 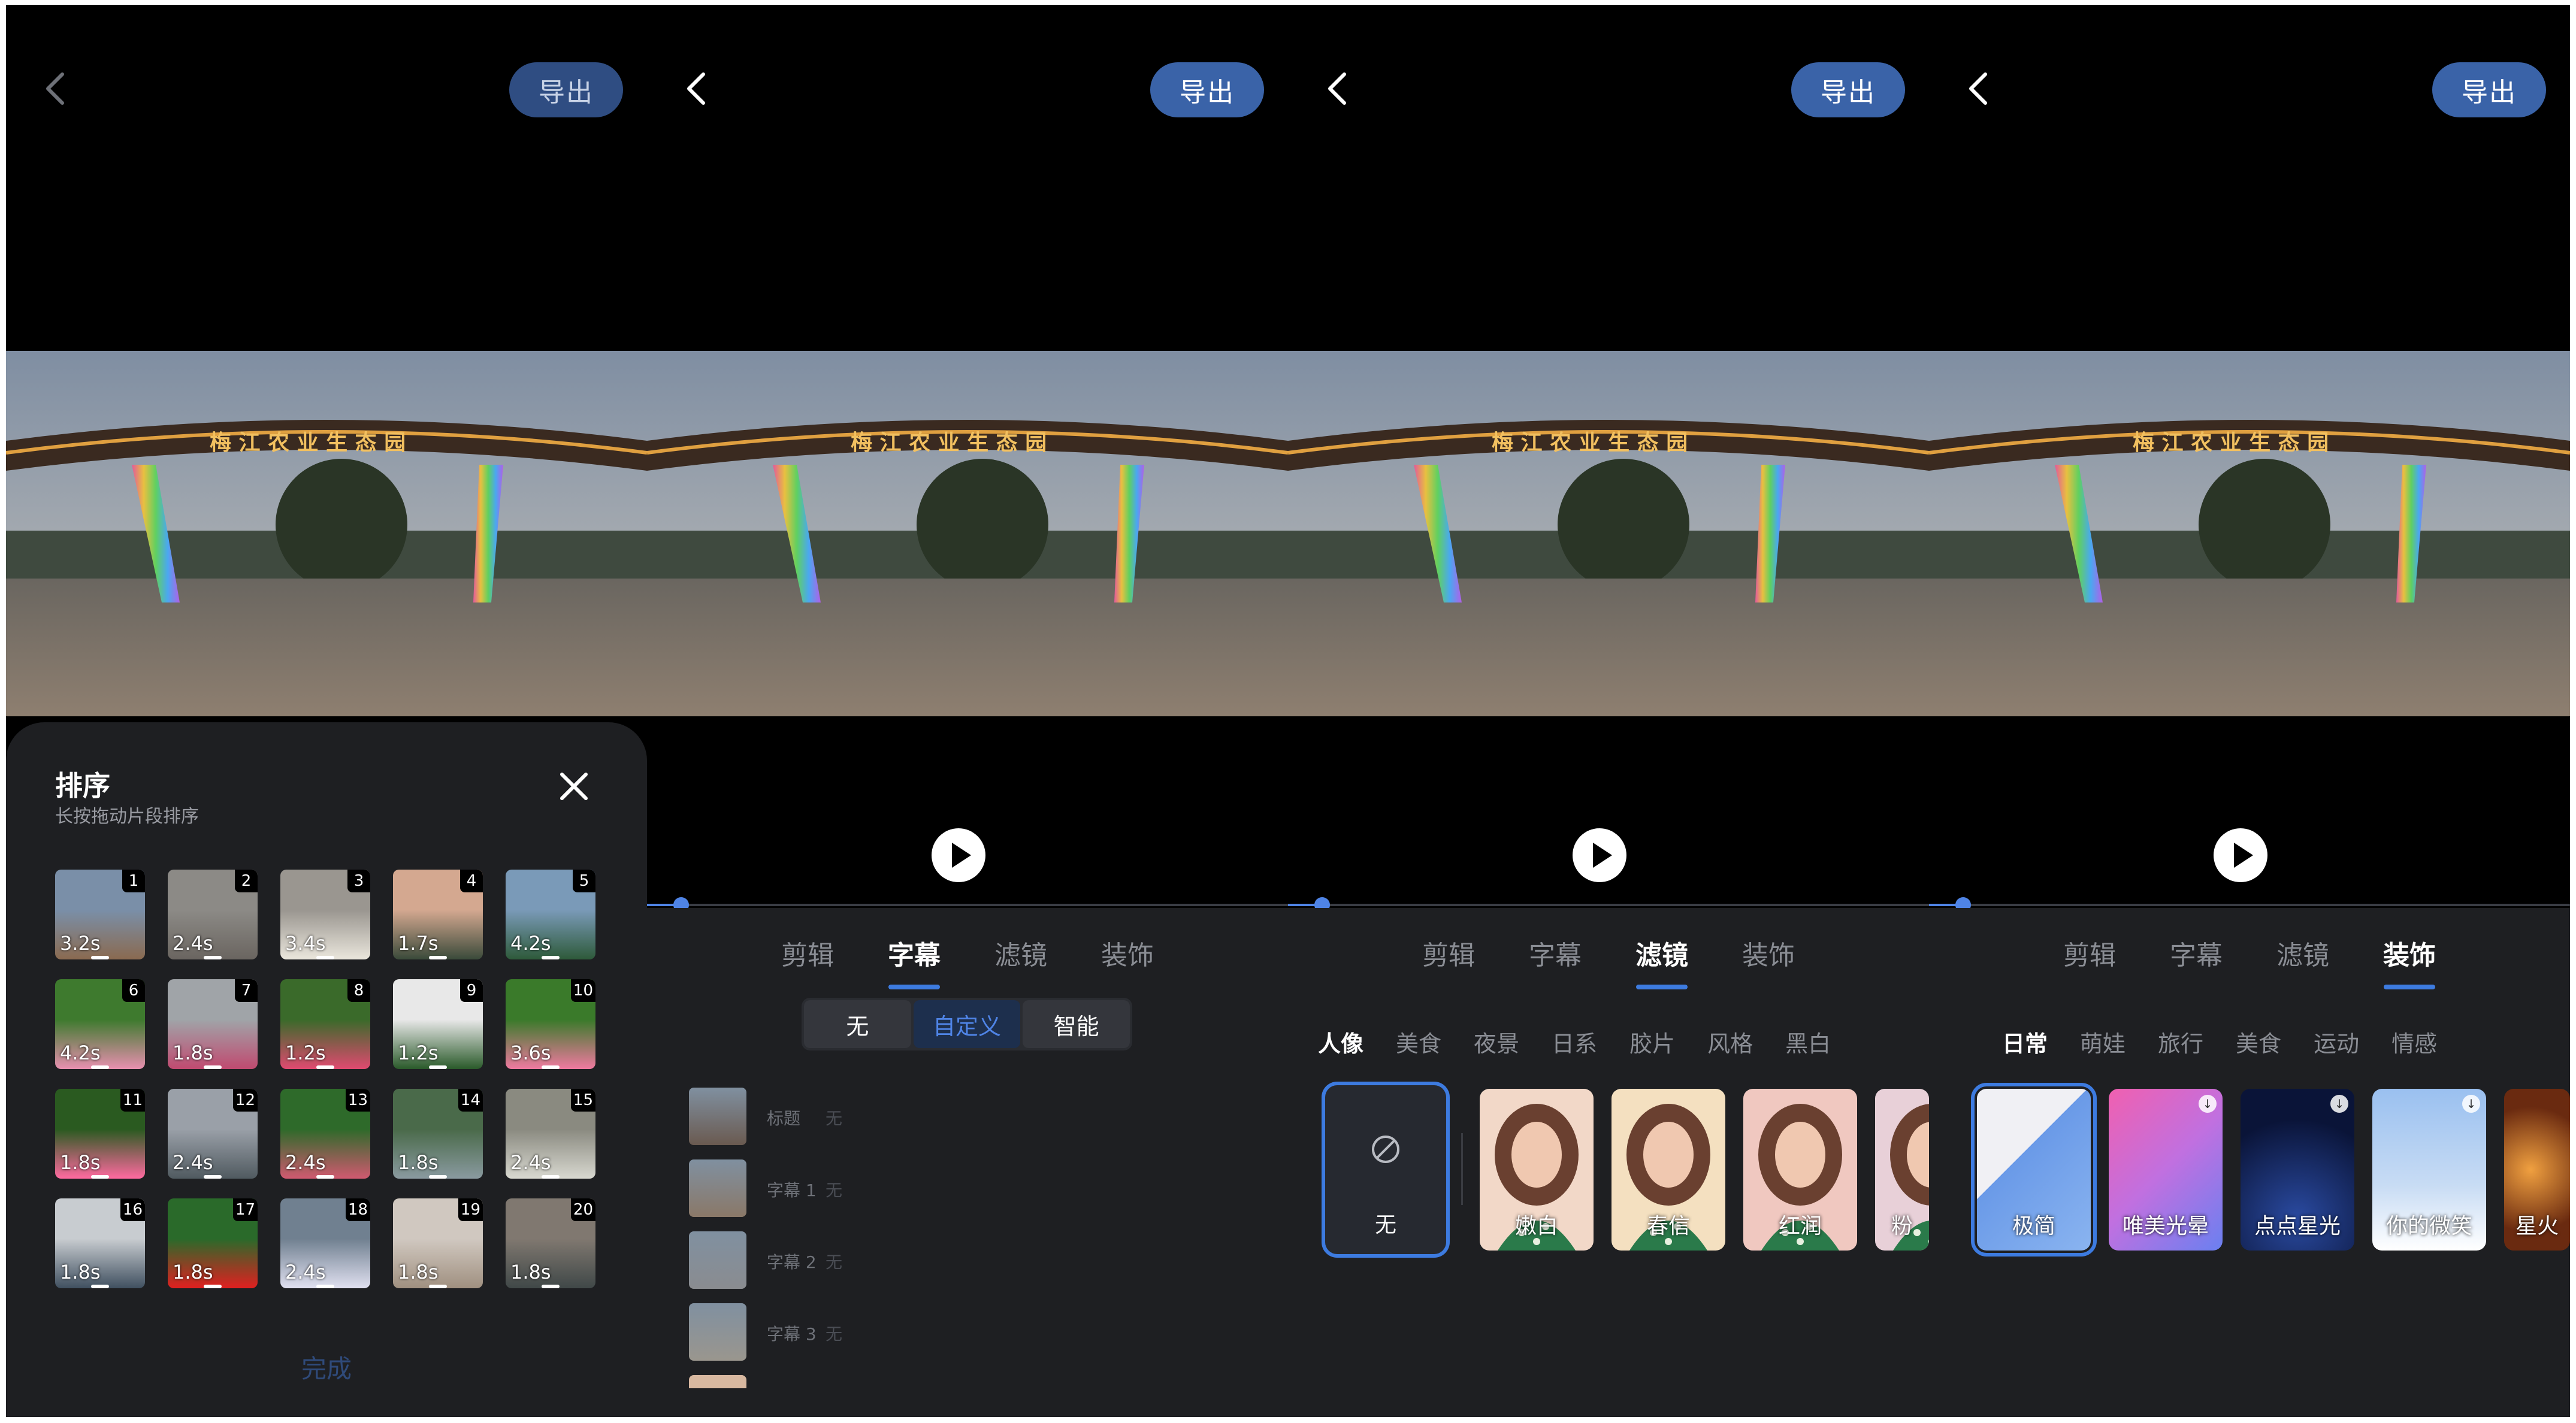 I want to click on clip-thumbnail: 5 4.2s, so click(x=550, y=914).